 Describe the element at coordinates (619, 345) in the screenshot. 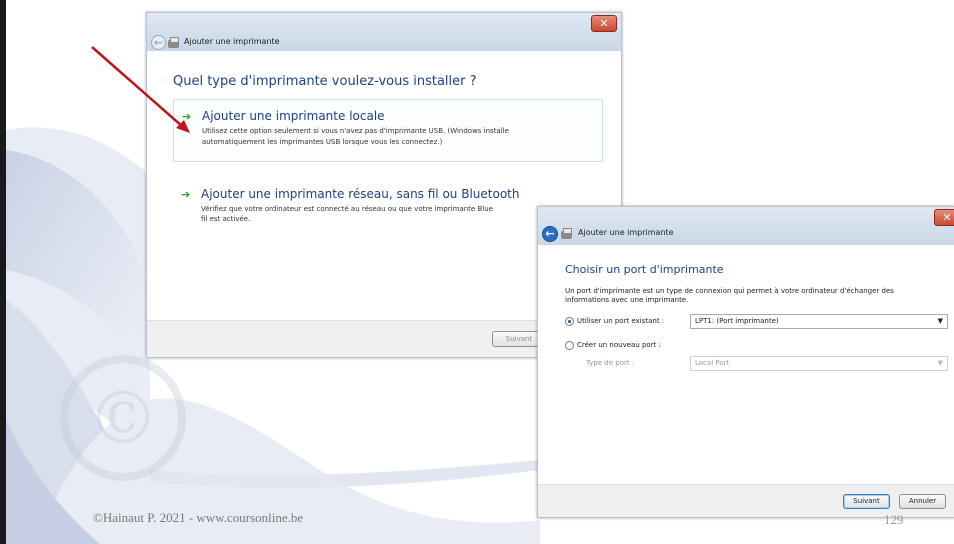

I see `new-port-label: Créer un nouveau port :` at that location.